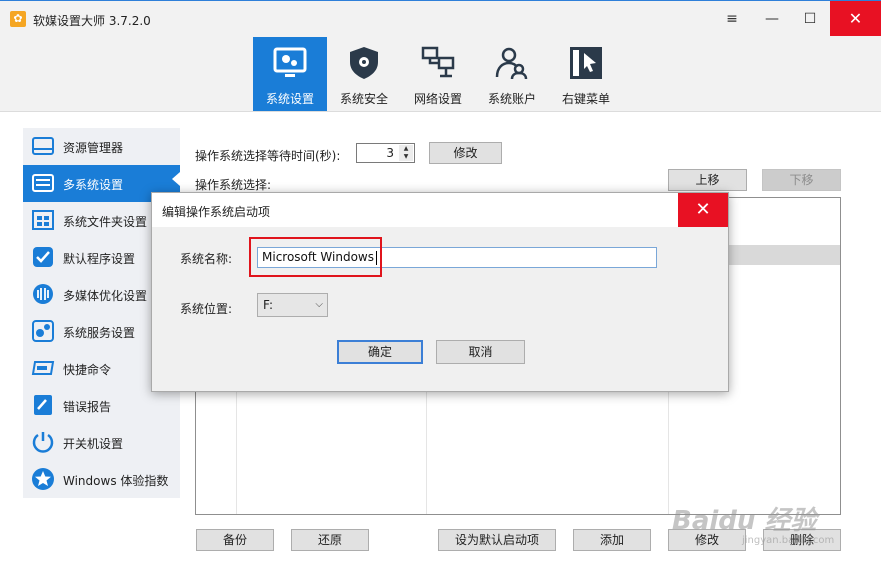  What do you see at coordinates (330, 540) in the screenshot?
I see `restore-button: 还原` at bounding box center [330, 540].